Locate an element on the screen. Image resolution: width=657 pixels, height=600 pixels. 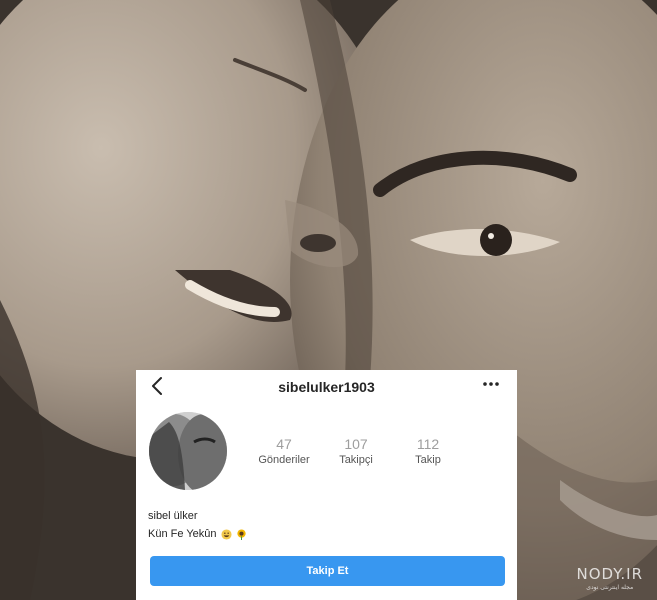
stat-posts: 47 Gönderiler is located at coordinates (284, 451).